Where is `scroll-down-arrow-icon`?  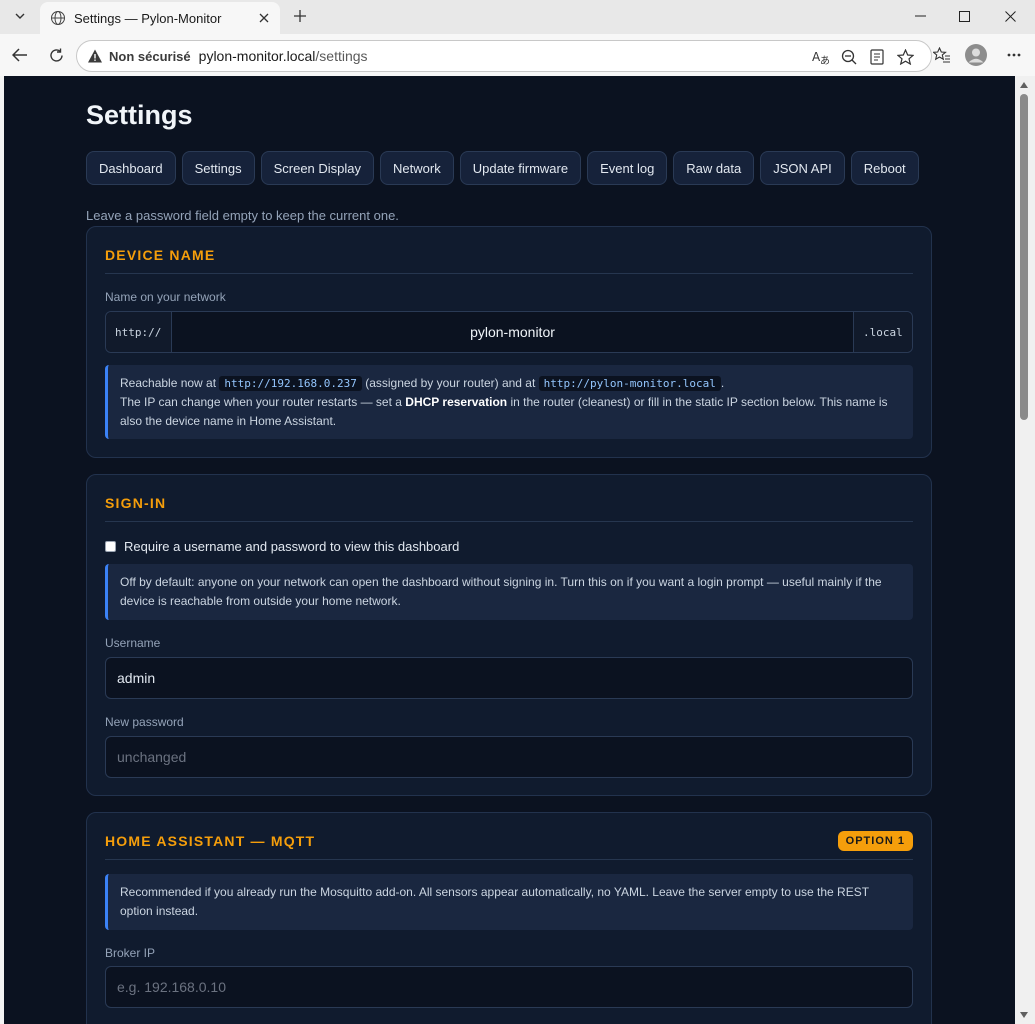 scroll-down-arrow-icon is located at coordinates (1024, 1015).